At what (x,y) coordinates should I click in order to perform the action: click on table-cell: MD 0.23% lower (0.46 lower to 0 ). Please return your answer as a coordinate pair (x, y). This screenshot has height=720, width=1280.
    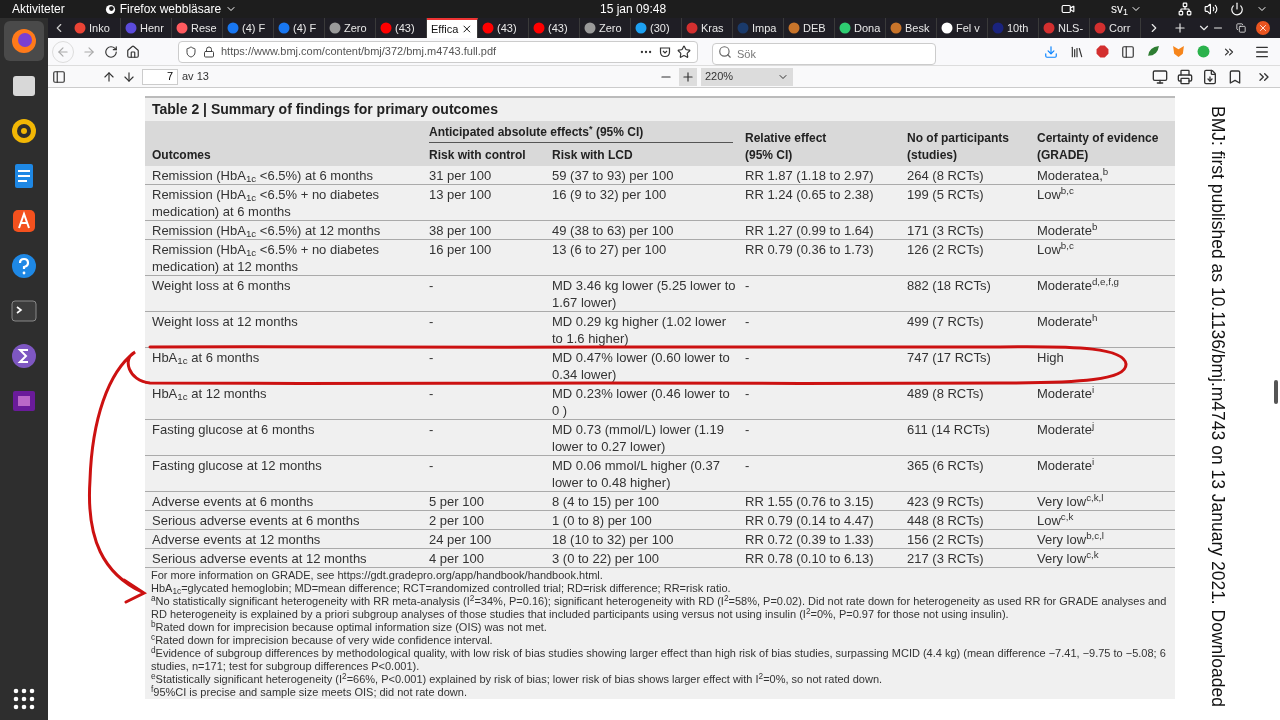
    Looking at the image, I should click on (641, 402).